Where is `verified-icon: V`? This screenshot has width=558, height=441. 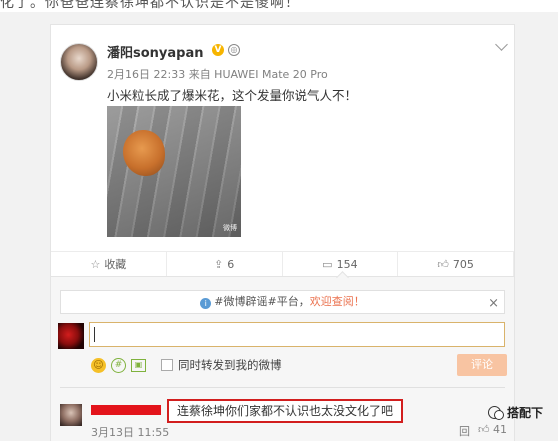
verified-icon: V is located at coordinates (218, 50).